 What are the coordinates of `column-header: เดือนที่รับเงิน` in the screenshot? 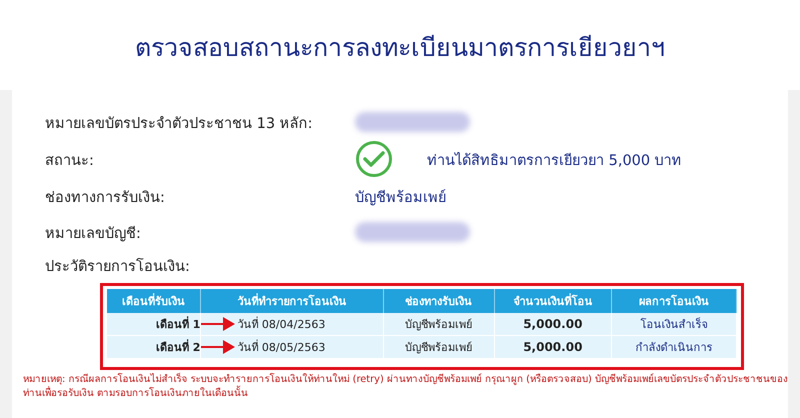 It's located at (154, 301).